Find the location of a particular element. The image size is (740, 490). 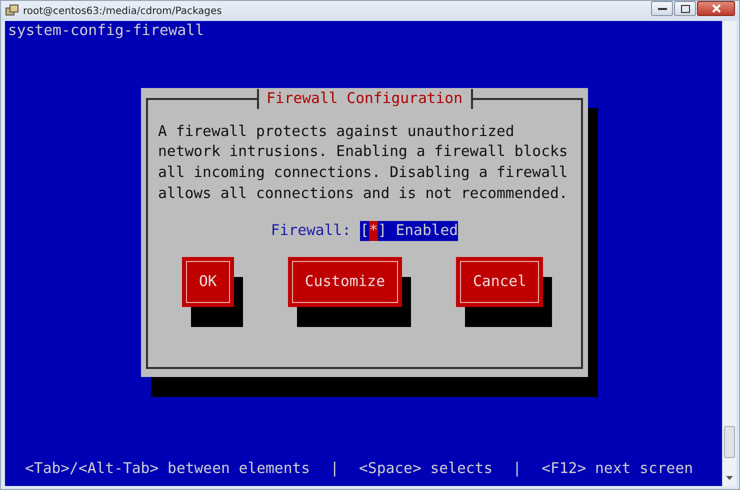

terminal-app-icon is located at coordinates (12, 11).